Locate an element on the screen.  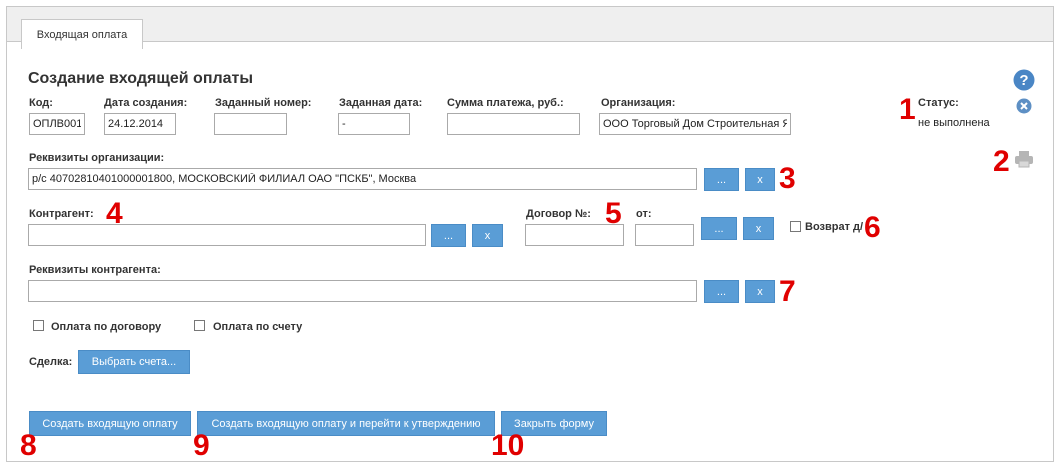
contract-from-field is located at coordinates (664, 235).